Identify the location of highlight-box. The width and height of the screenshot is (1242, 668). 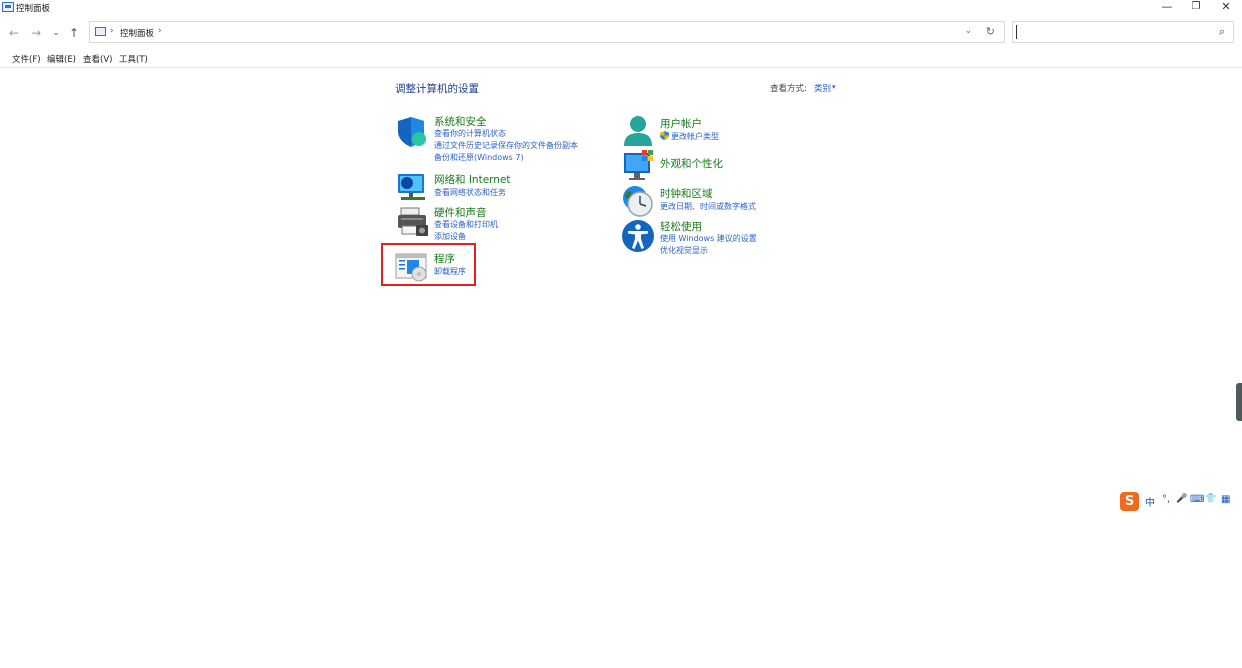
(428, 264).